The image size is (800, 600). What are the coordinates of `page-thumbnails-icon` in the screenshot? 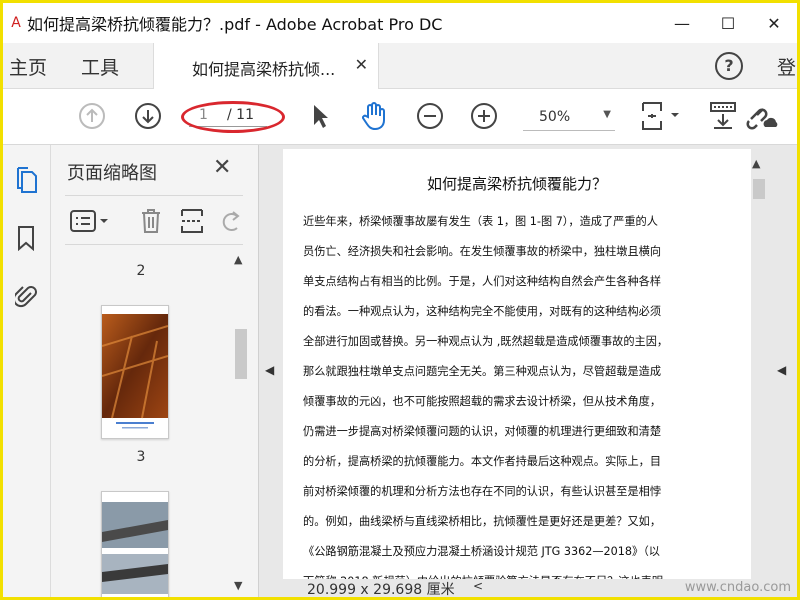 It's located at (26, 180).